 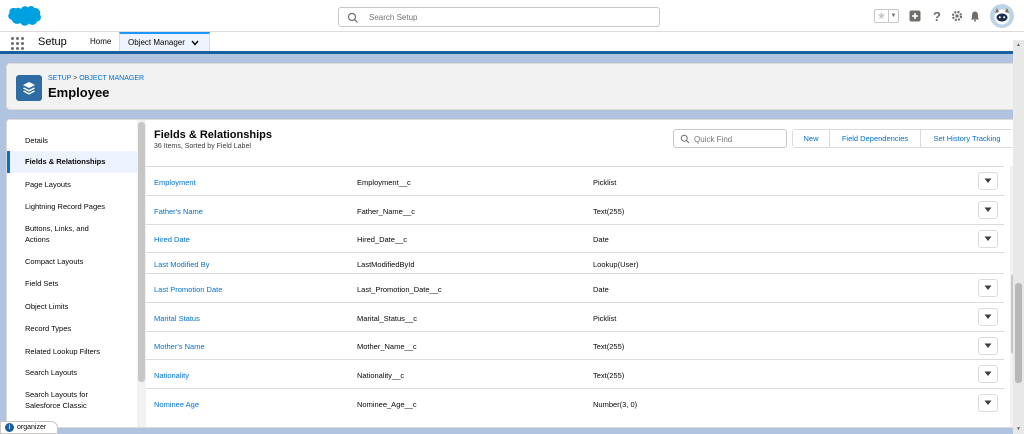 I want to click on app-launcher-icon, so click(x=17, y=43).